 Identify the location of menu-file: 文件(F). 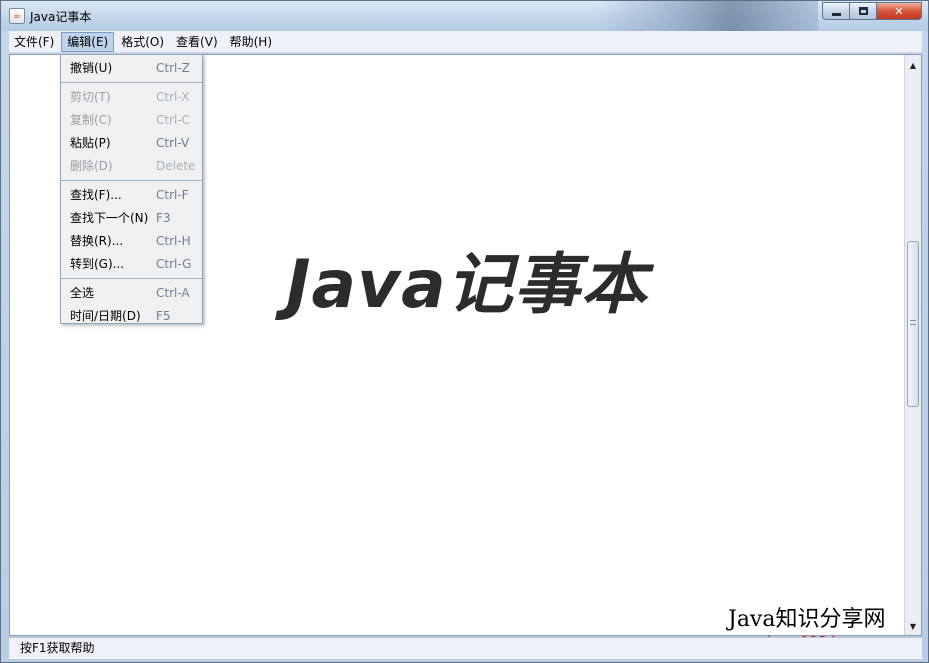
(34, 42).